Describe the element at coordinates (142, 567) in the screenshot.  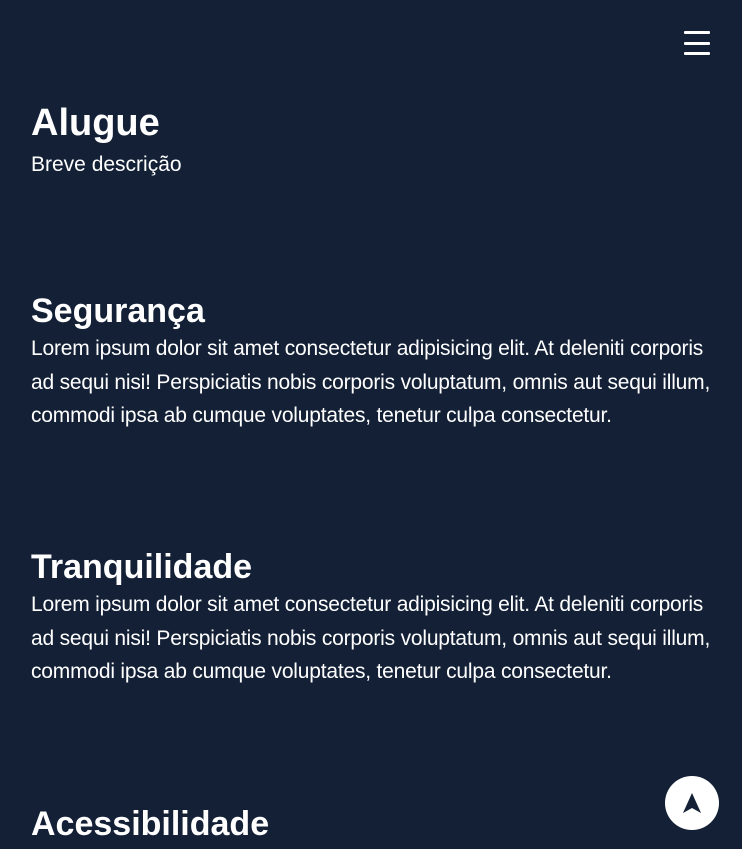
I see `feature-title: Tranquilidade` at that location.